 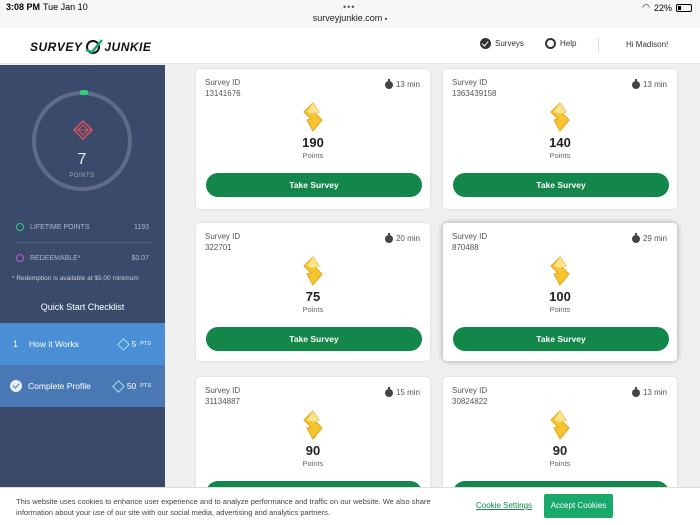 I want to click on user-greeting: Hi Madison!, so click(x=647, y=44).